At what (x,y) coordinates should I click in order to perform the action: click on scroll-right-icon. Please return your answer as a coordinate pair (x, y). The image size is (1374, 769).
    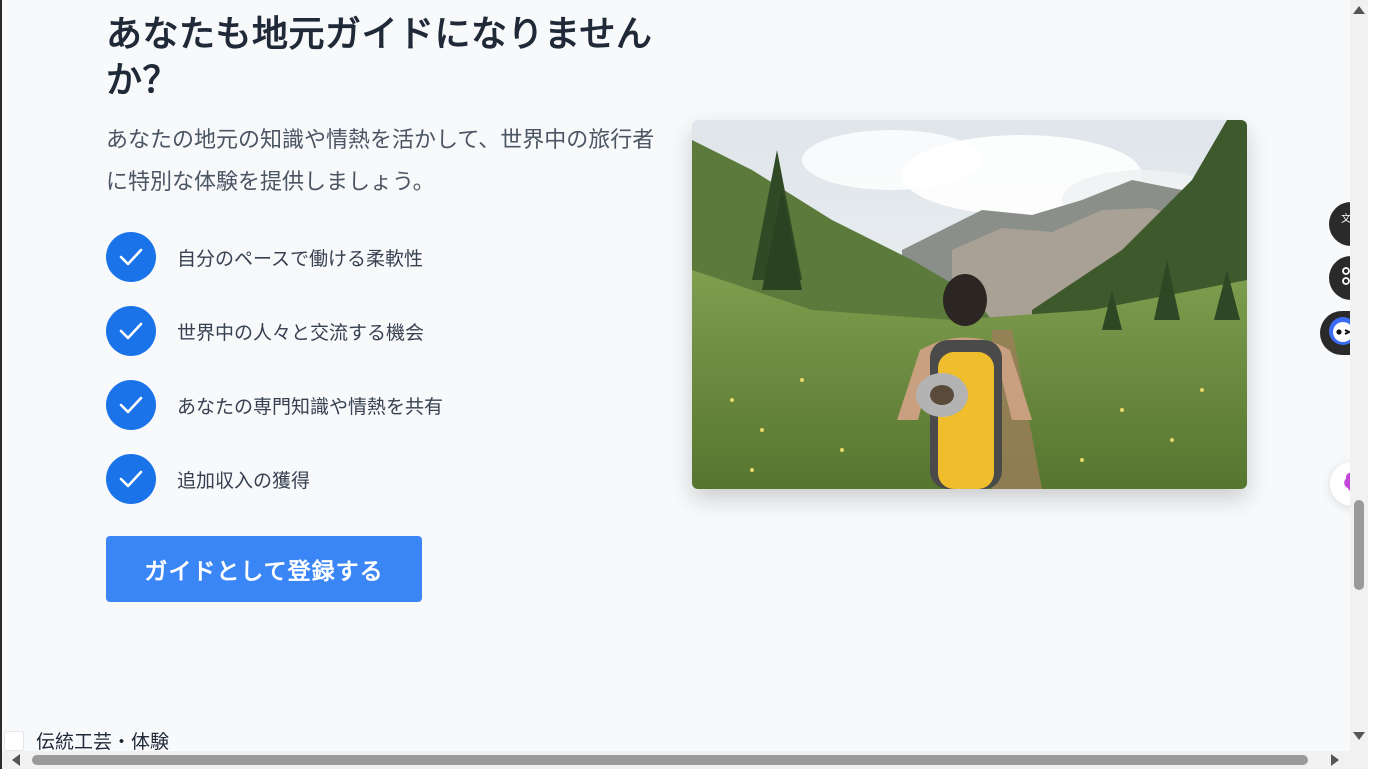
    Looking at the image, I should click on (1335, 760).